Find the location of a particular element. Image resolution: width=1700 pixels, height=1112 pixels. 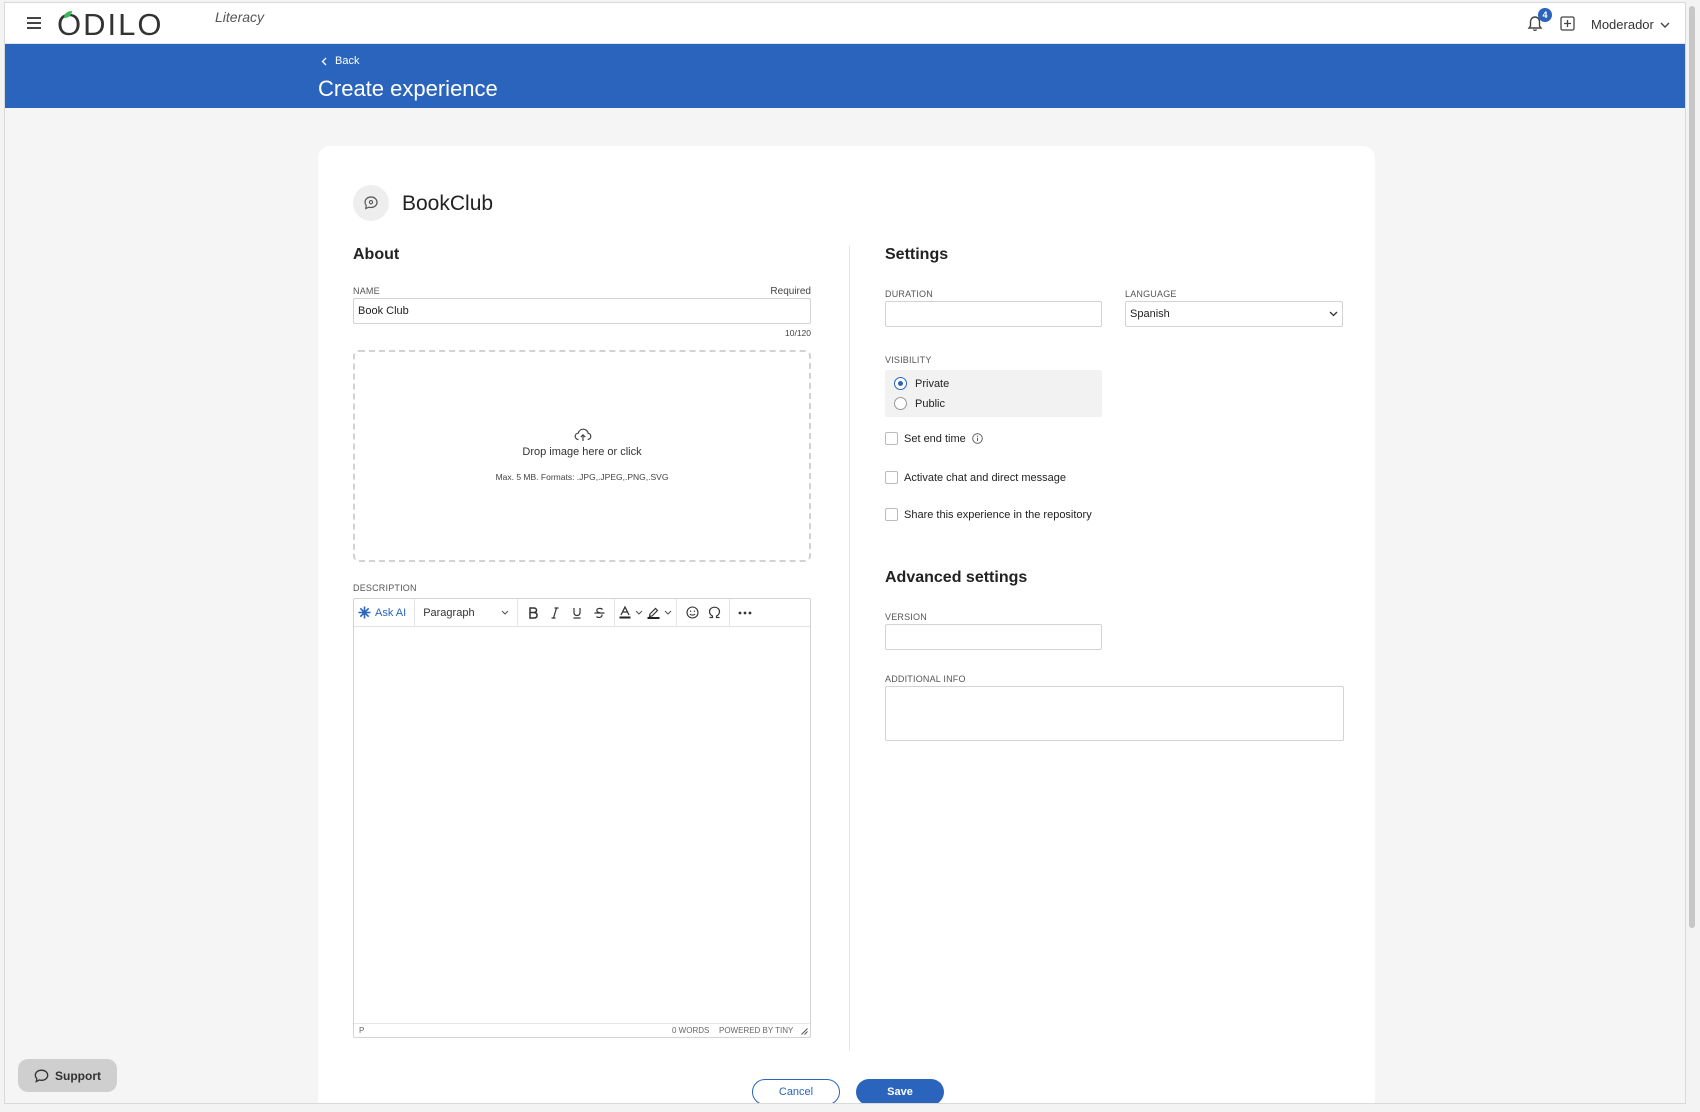

ask-ai-button: Ask AI is located at coordinates (384, 613).